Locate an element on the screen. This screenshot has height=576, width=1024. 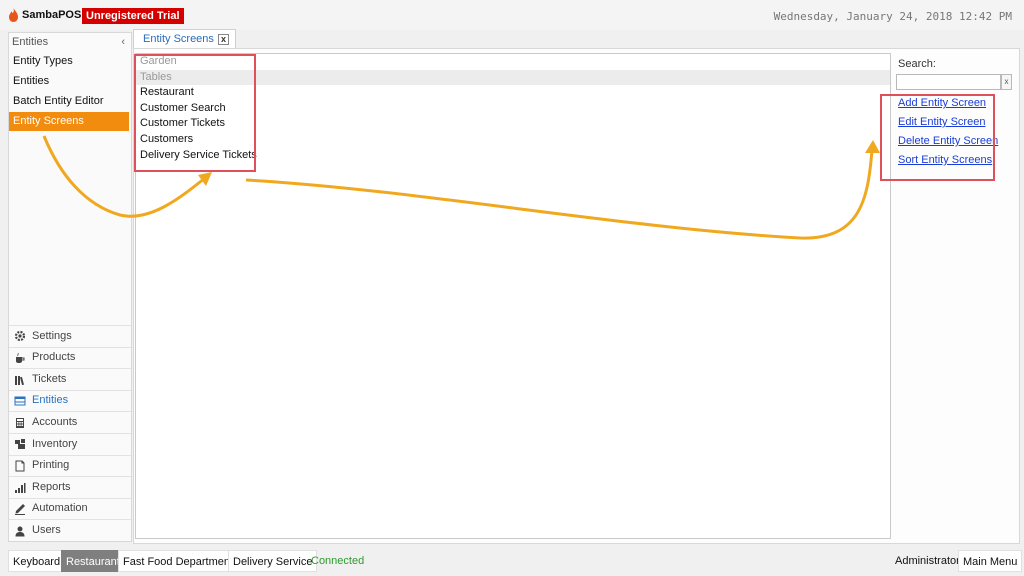
section-settings: Settings is located at coordinates (70, 336).